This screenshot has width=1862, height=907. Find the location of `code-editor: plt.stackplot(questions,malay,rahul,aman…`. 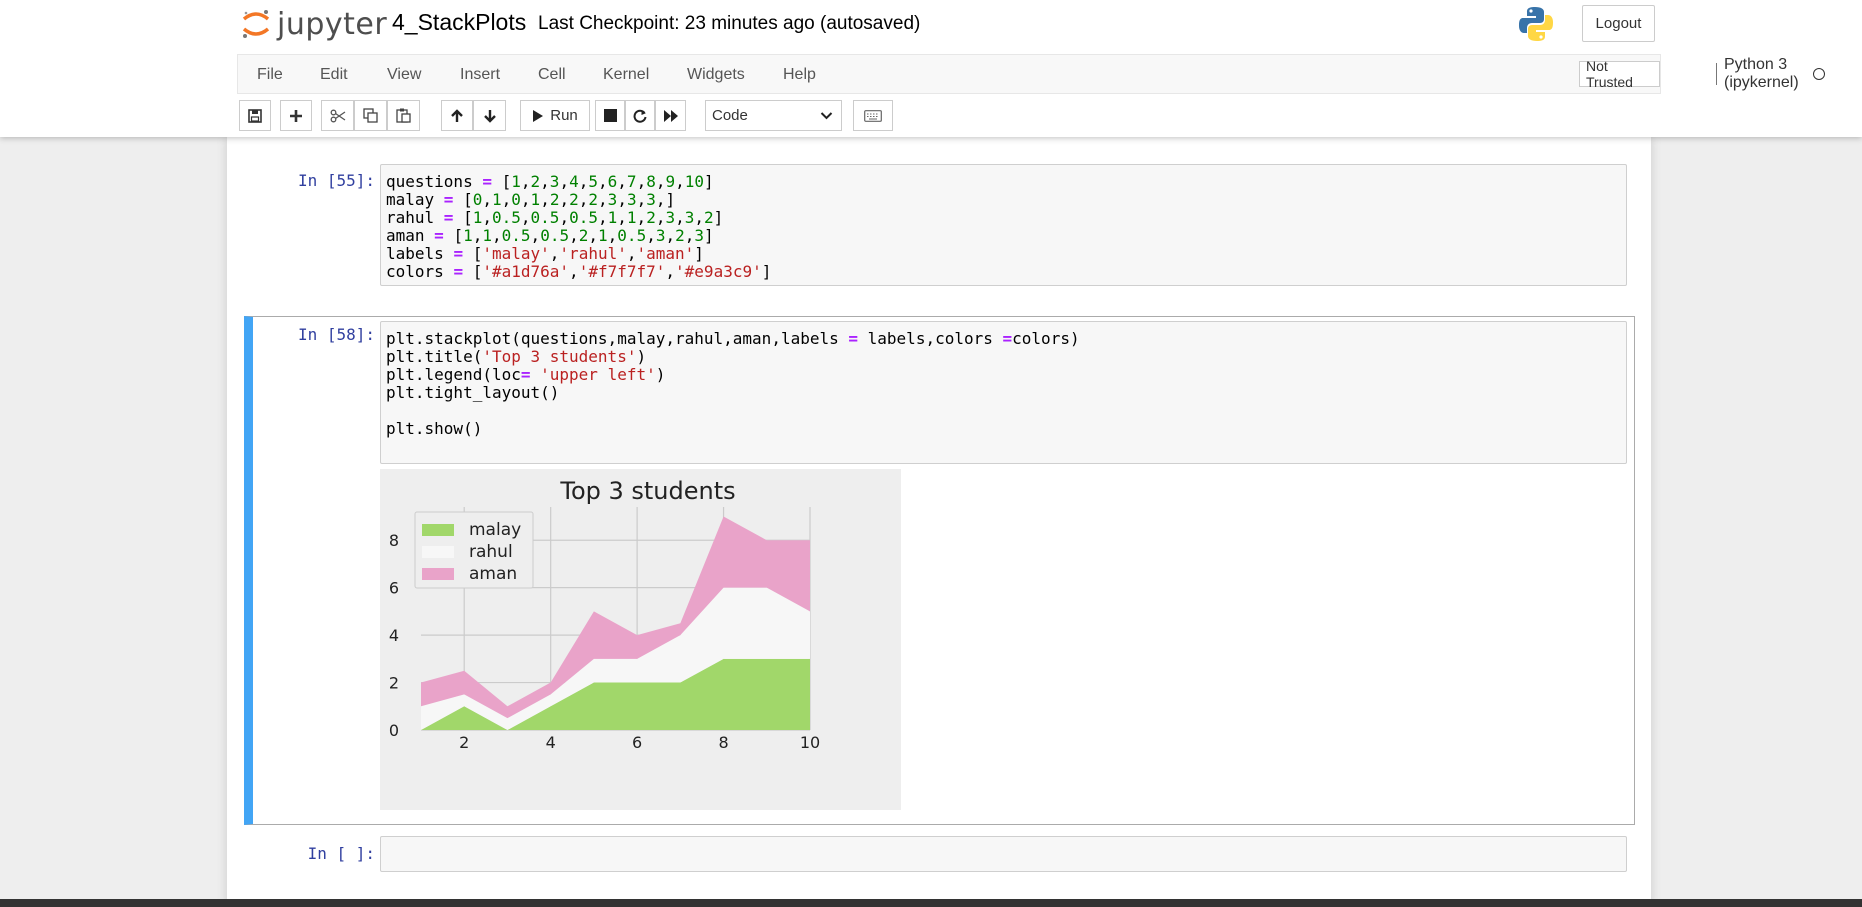

code-editor: plt.stackplot(questions,malay,rahul,aman… is located at coordinates (1003, 392).